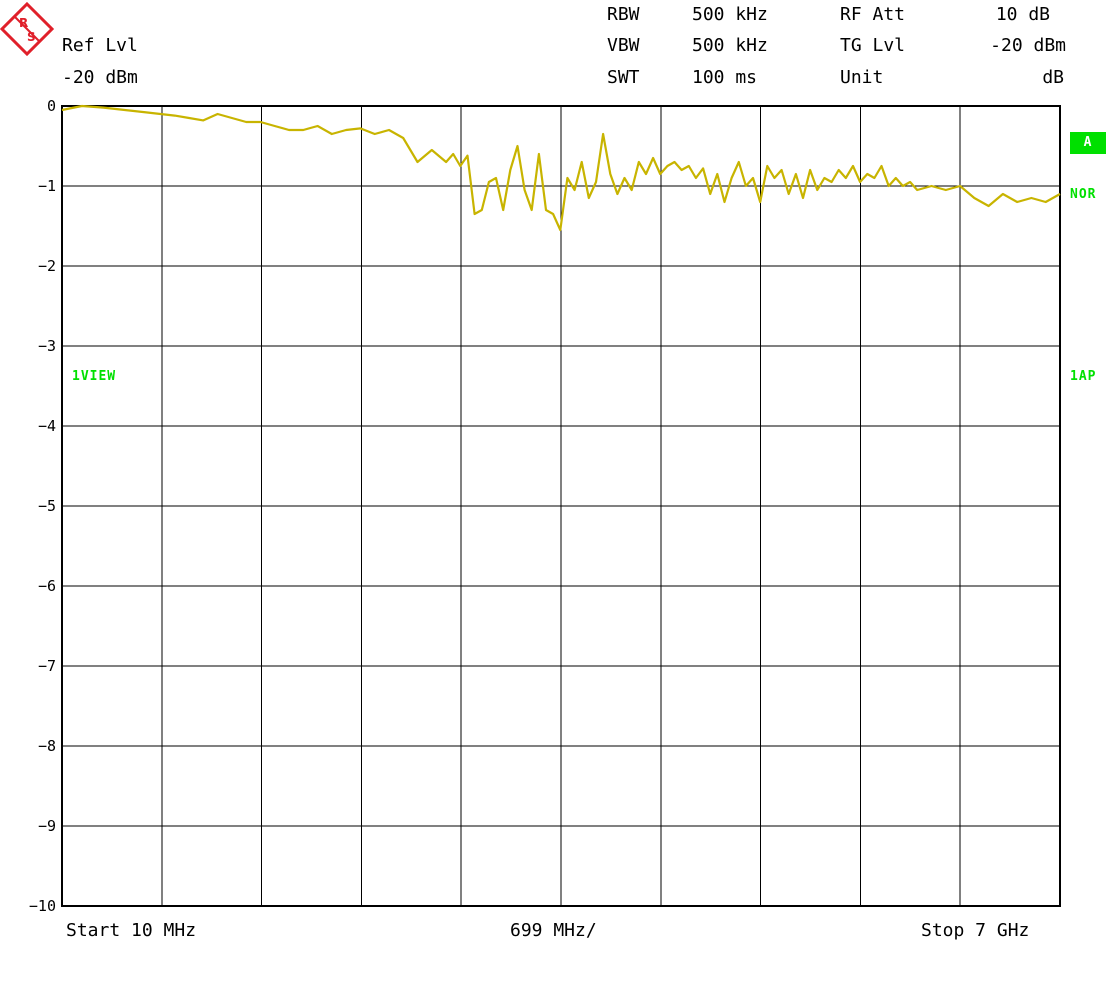 Image resolution: width=1120 pixels, height=986 pixels. I want to click on y-tick-label: −5, so click(47, 506).